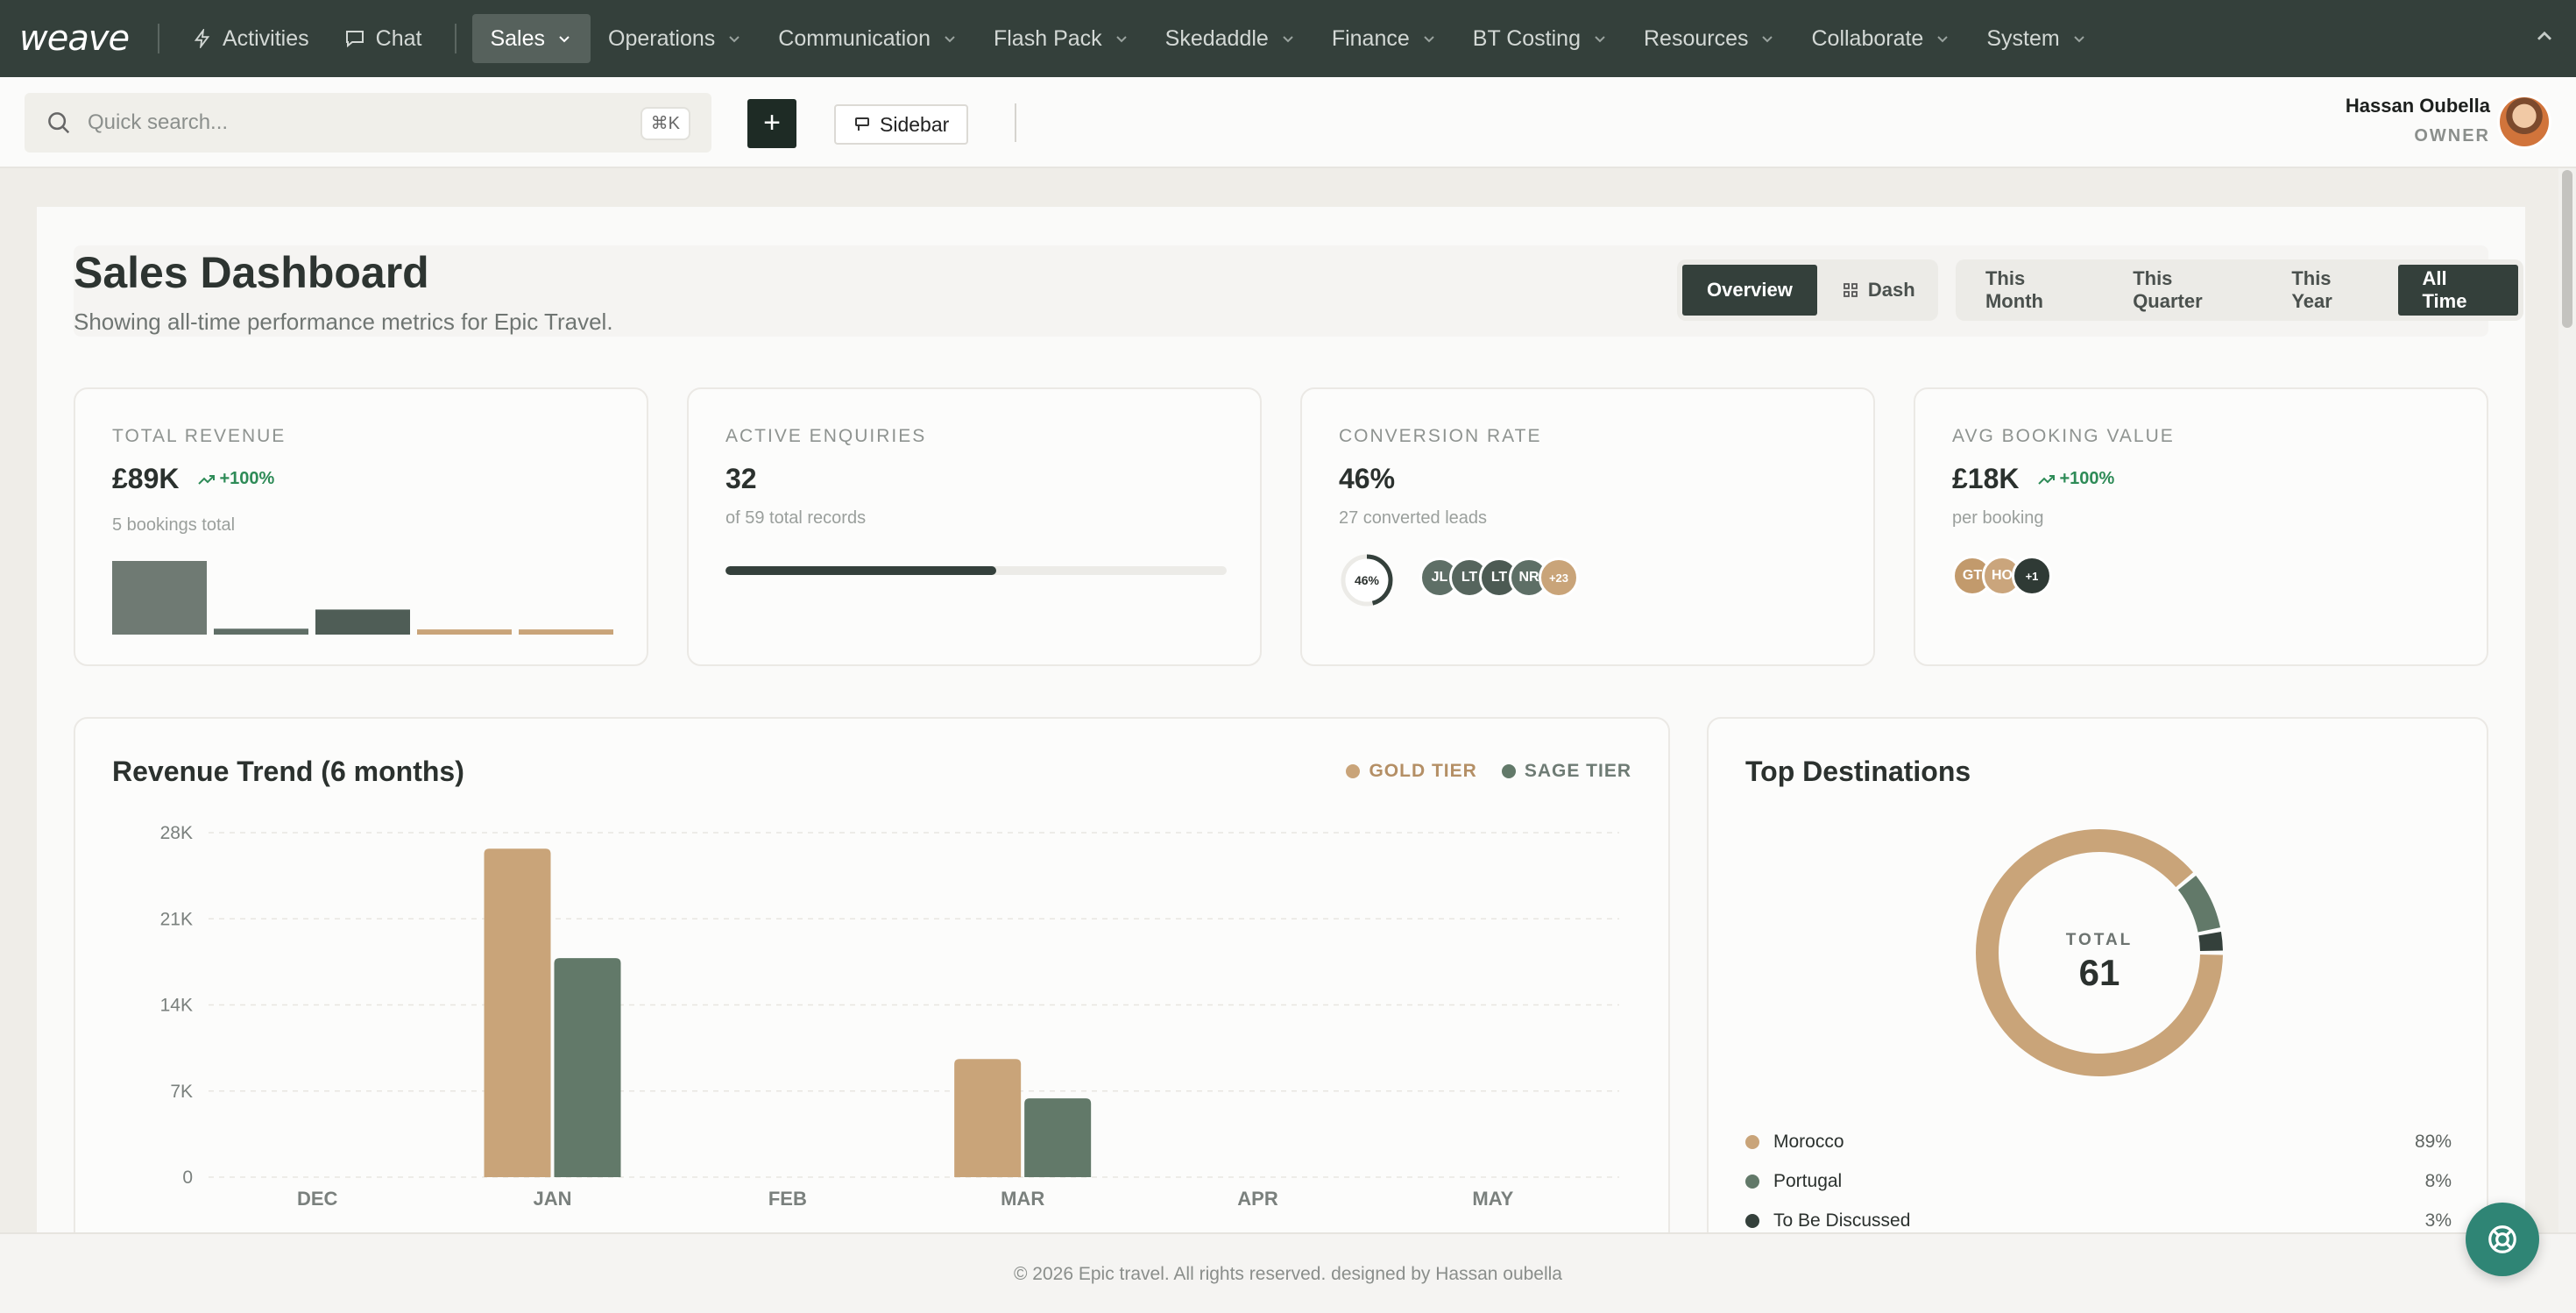 The width and height of the screenshot is (2576, 1313). Describe the element at coordinates (2417, 106) in the screenshot. I see `user-name: Hassan Oubella` at that location.